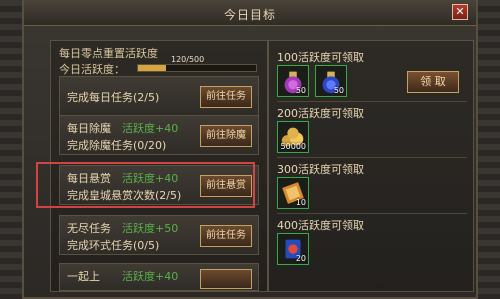 The width and height of the screenshot is (500, 299). I want to click on task-name: 无尽任务, so click(89, 228).